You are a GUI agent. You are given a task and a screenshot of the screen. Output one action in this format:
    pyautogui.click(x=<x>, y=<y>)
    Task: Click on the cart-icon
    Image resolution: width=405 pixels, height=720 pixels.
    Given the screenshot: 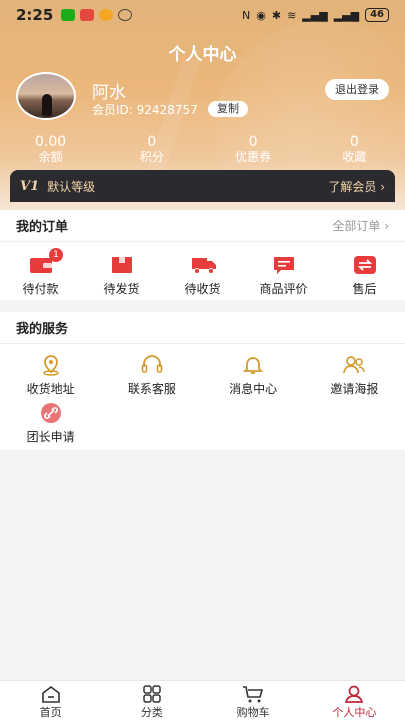 What is the action you would take?
    pyautogui.click(x=253, y=694)
    